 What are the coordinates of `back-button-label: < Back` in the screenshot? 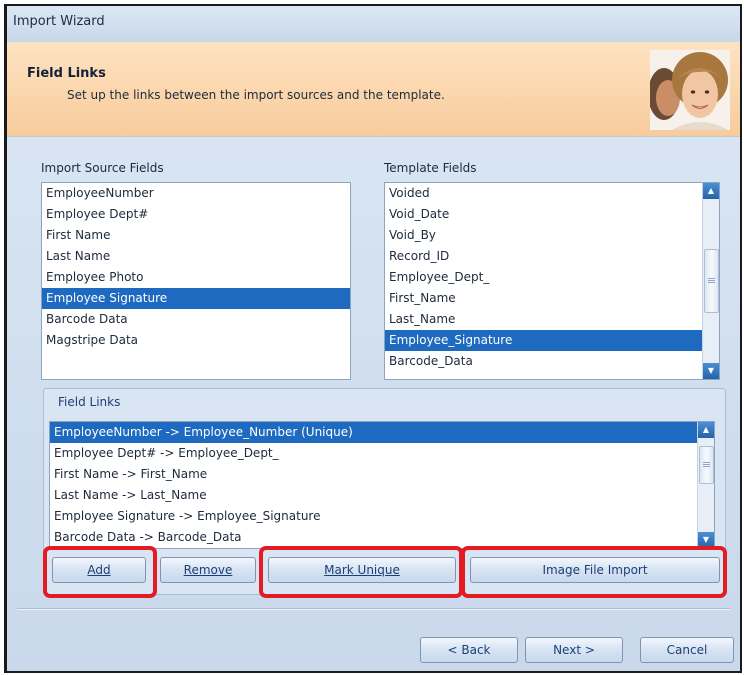 It's located at (469, 650).